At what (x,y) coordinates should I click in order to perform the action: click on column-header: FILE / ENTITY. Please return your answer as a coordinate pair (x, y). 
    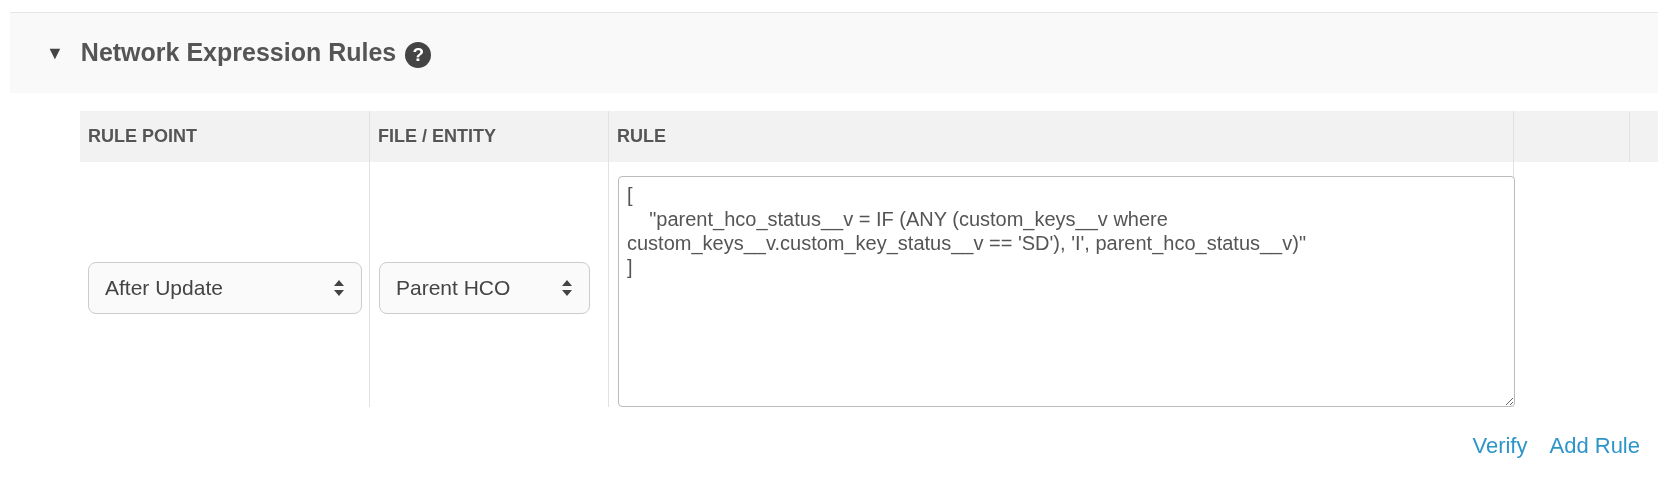
    Looking at the image, I should click on (437, 136).